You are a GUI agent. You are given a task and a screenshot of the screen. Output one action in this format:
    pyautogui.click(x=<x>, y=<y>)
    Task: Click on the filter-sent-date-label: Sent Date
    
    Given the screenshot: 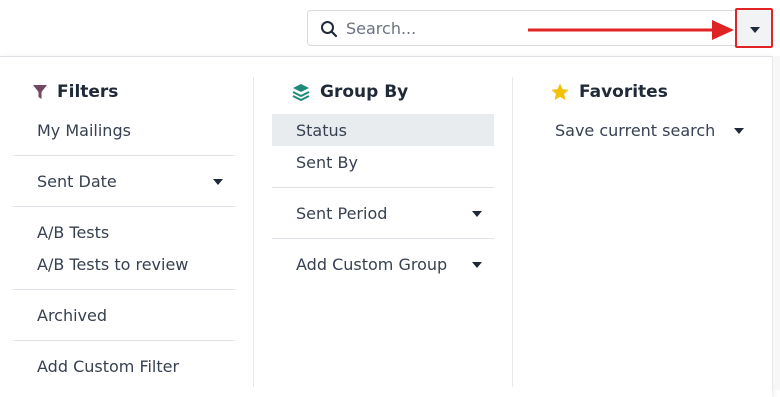 What is the action you would take?
    pyautogui.click(x=77, y=181)
    